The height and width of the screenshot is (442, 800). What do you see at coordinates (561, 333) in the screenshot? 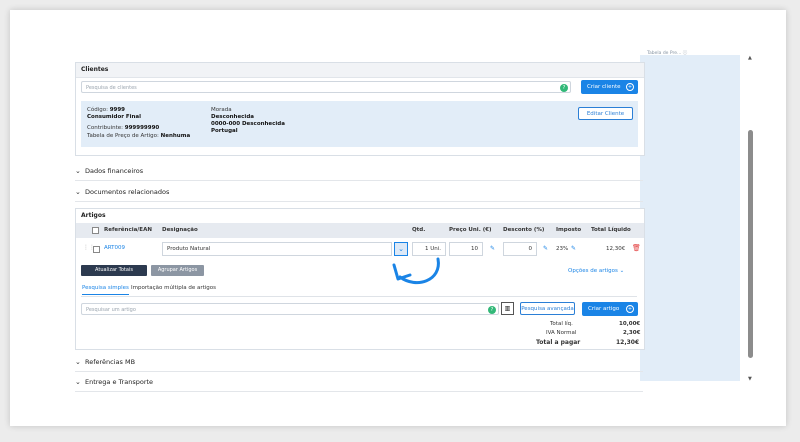
I see `iva-label: IVA Normal` at bounding box center [561, 333].